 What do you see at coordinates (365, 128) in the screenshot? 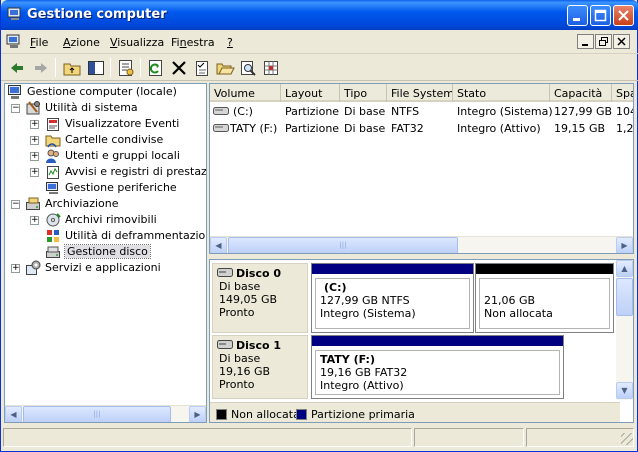
I see `cell-type: Di base` at bounding box center [365, 128].